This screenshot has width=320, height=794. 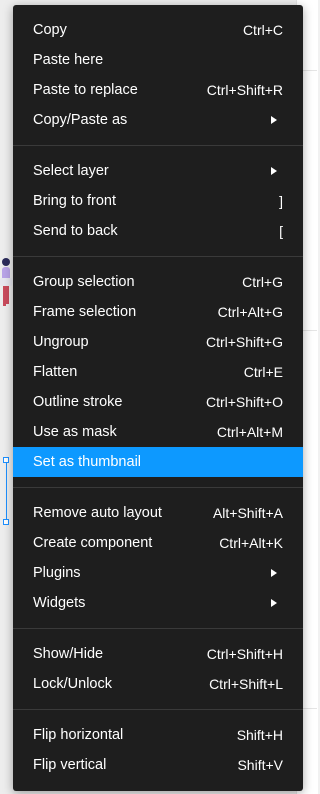 What do you see at coordinates (78, 402) in the screenshot?
I see `menu-item-label: Outline stroke` at bounding box center [78, 402].